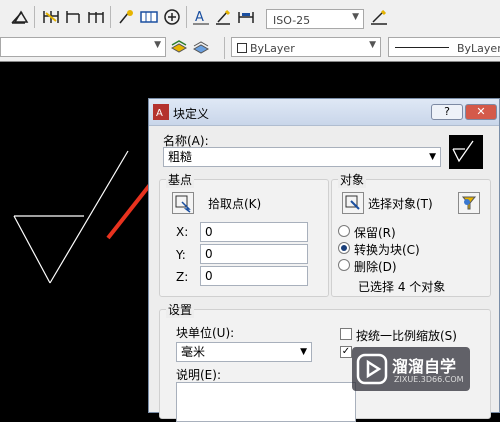 The image size is (500, 422). I want to click on select-objects-icon, so click(352, 202).